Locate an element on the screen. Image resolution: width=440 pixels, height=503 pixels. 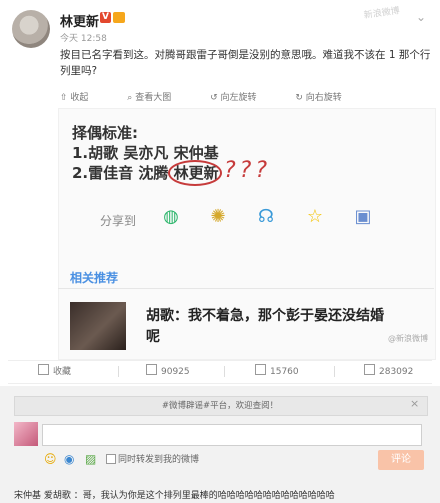
next-comment: 宋仲基 爱胡歌 ：哥，我认为你是这个排列里最棒的哈哈哈哈哈哈哈哈哈哈哈哈哈 is located at coordinates (174, 496).